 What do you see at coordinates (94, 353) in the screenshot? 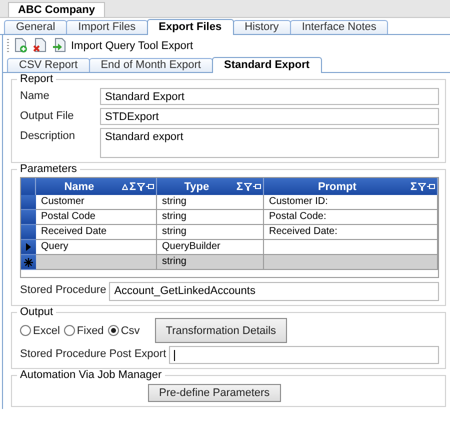
I see `field-label: Stored Procedure Post Export` at bounding box center [94, 353].